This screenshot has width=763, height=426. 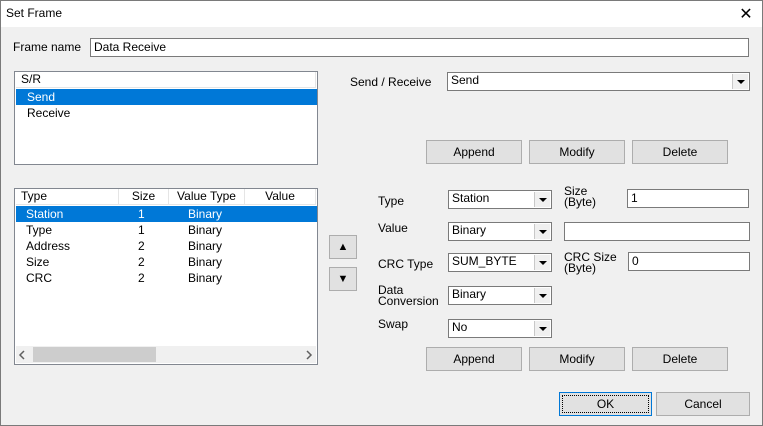 What do you see at coordinates (391, 82) in the screenshot?
I see `send-receive-label: Send / Receive` at bounding box center [391, 82].